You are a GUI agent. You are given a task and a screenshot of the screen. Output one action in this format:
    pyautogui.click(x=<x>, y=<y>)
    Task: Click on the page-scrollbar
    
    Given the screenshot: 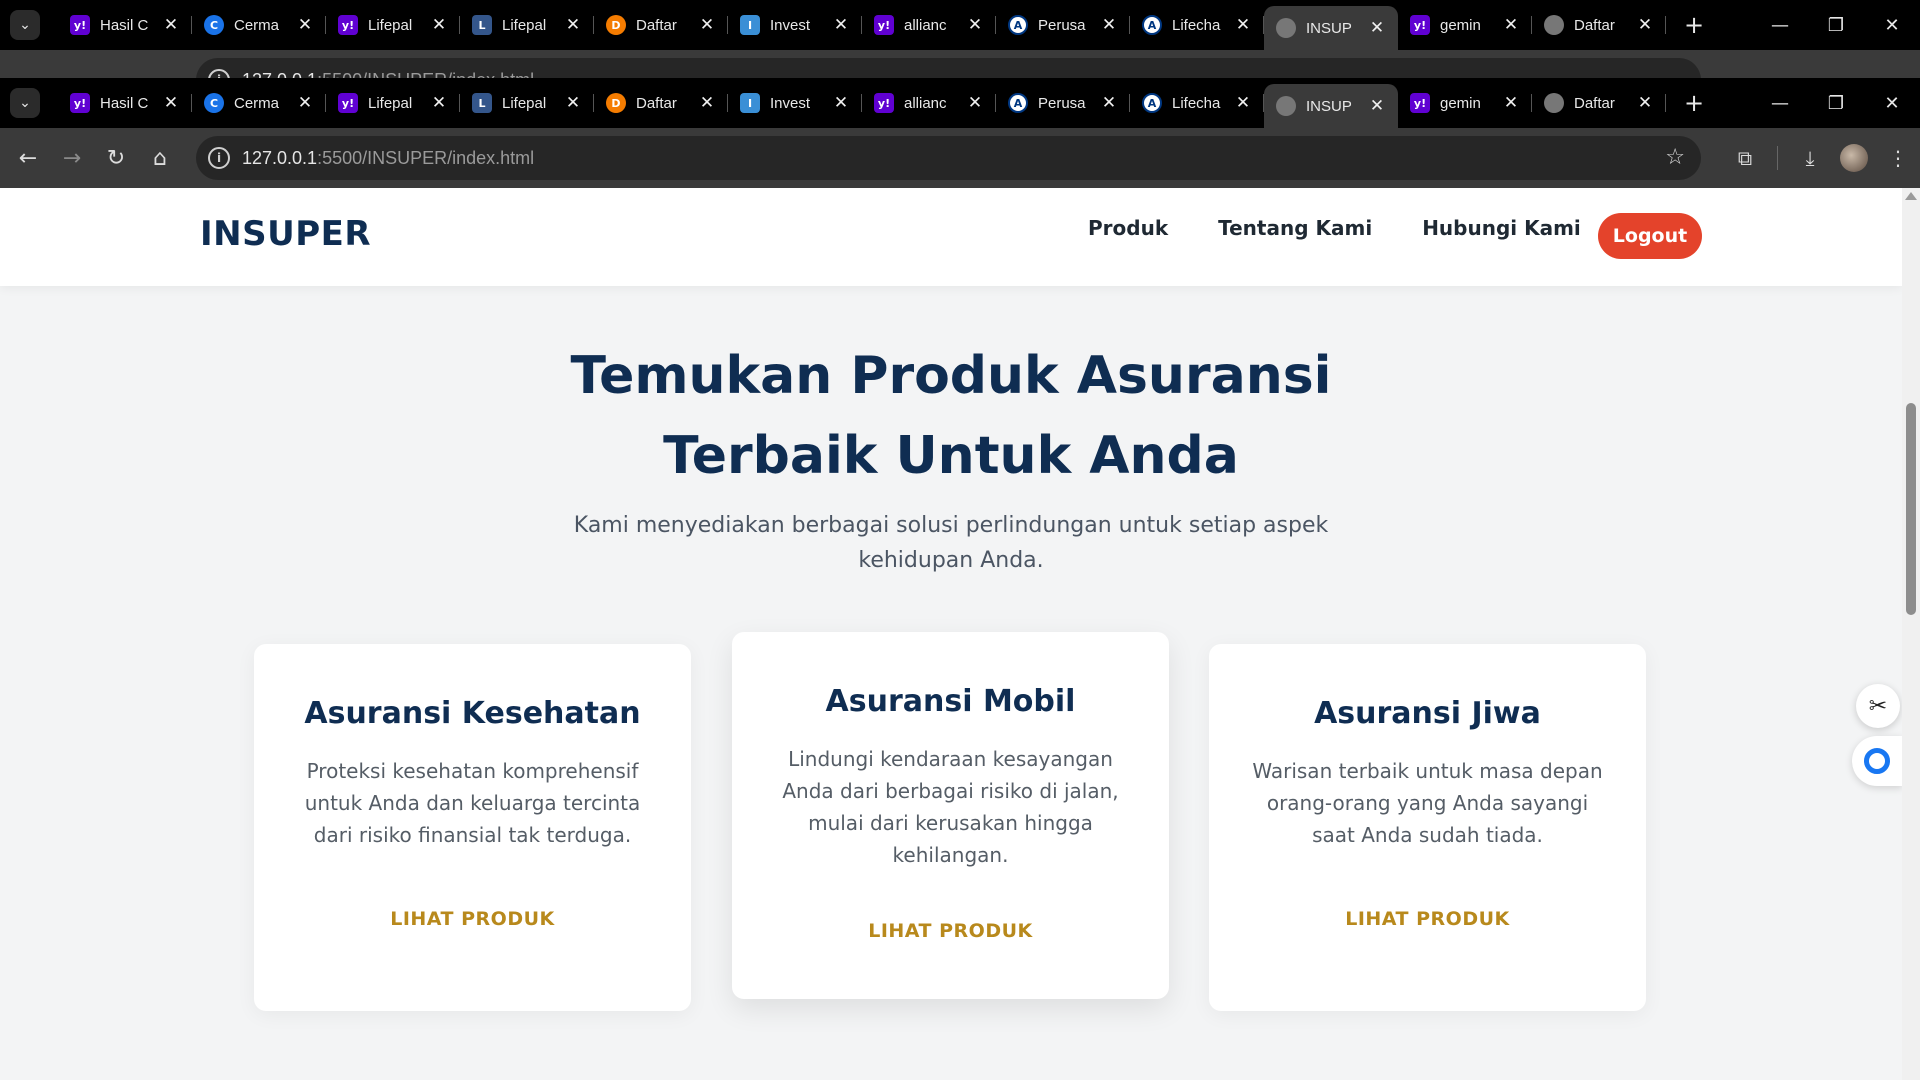 What is the action you would take?
    pyautogui.click(x=1911, y=634)
    